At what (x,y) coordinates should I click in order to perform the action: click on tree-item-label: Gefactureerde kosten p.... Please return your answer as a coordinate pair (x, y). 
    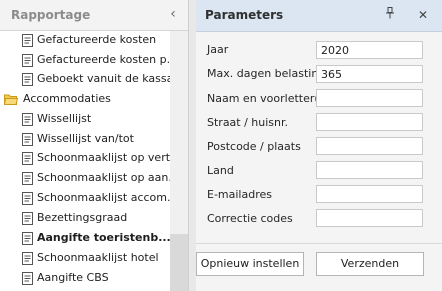
    Looking at the image, I should click on (103, 59).